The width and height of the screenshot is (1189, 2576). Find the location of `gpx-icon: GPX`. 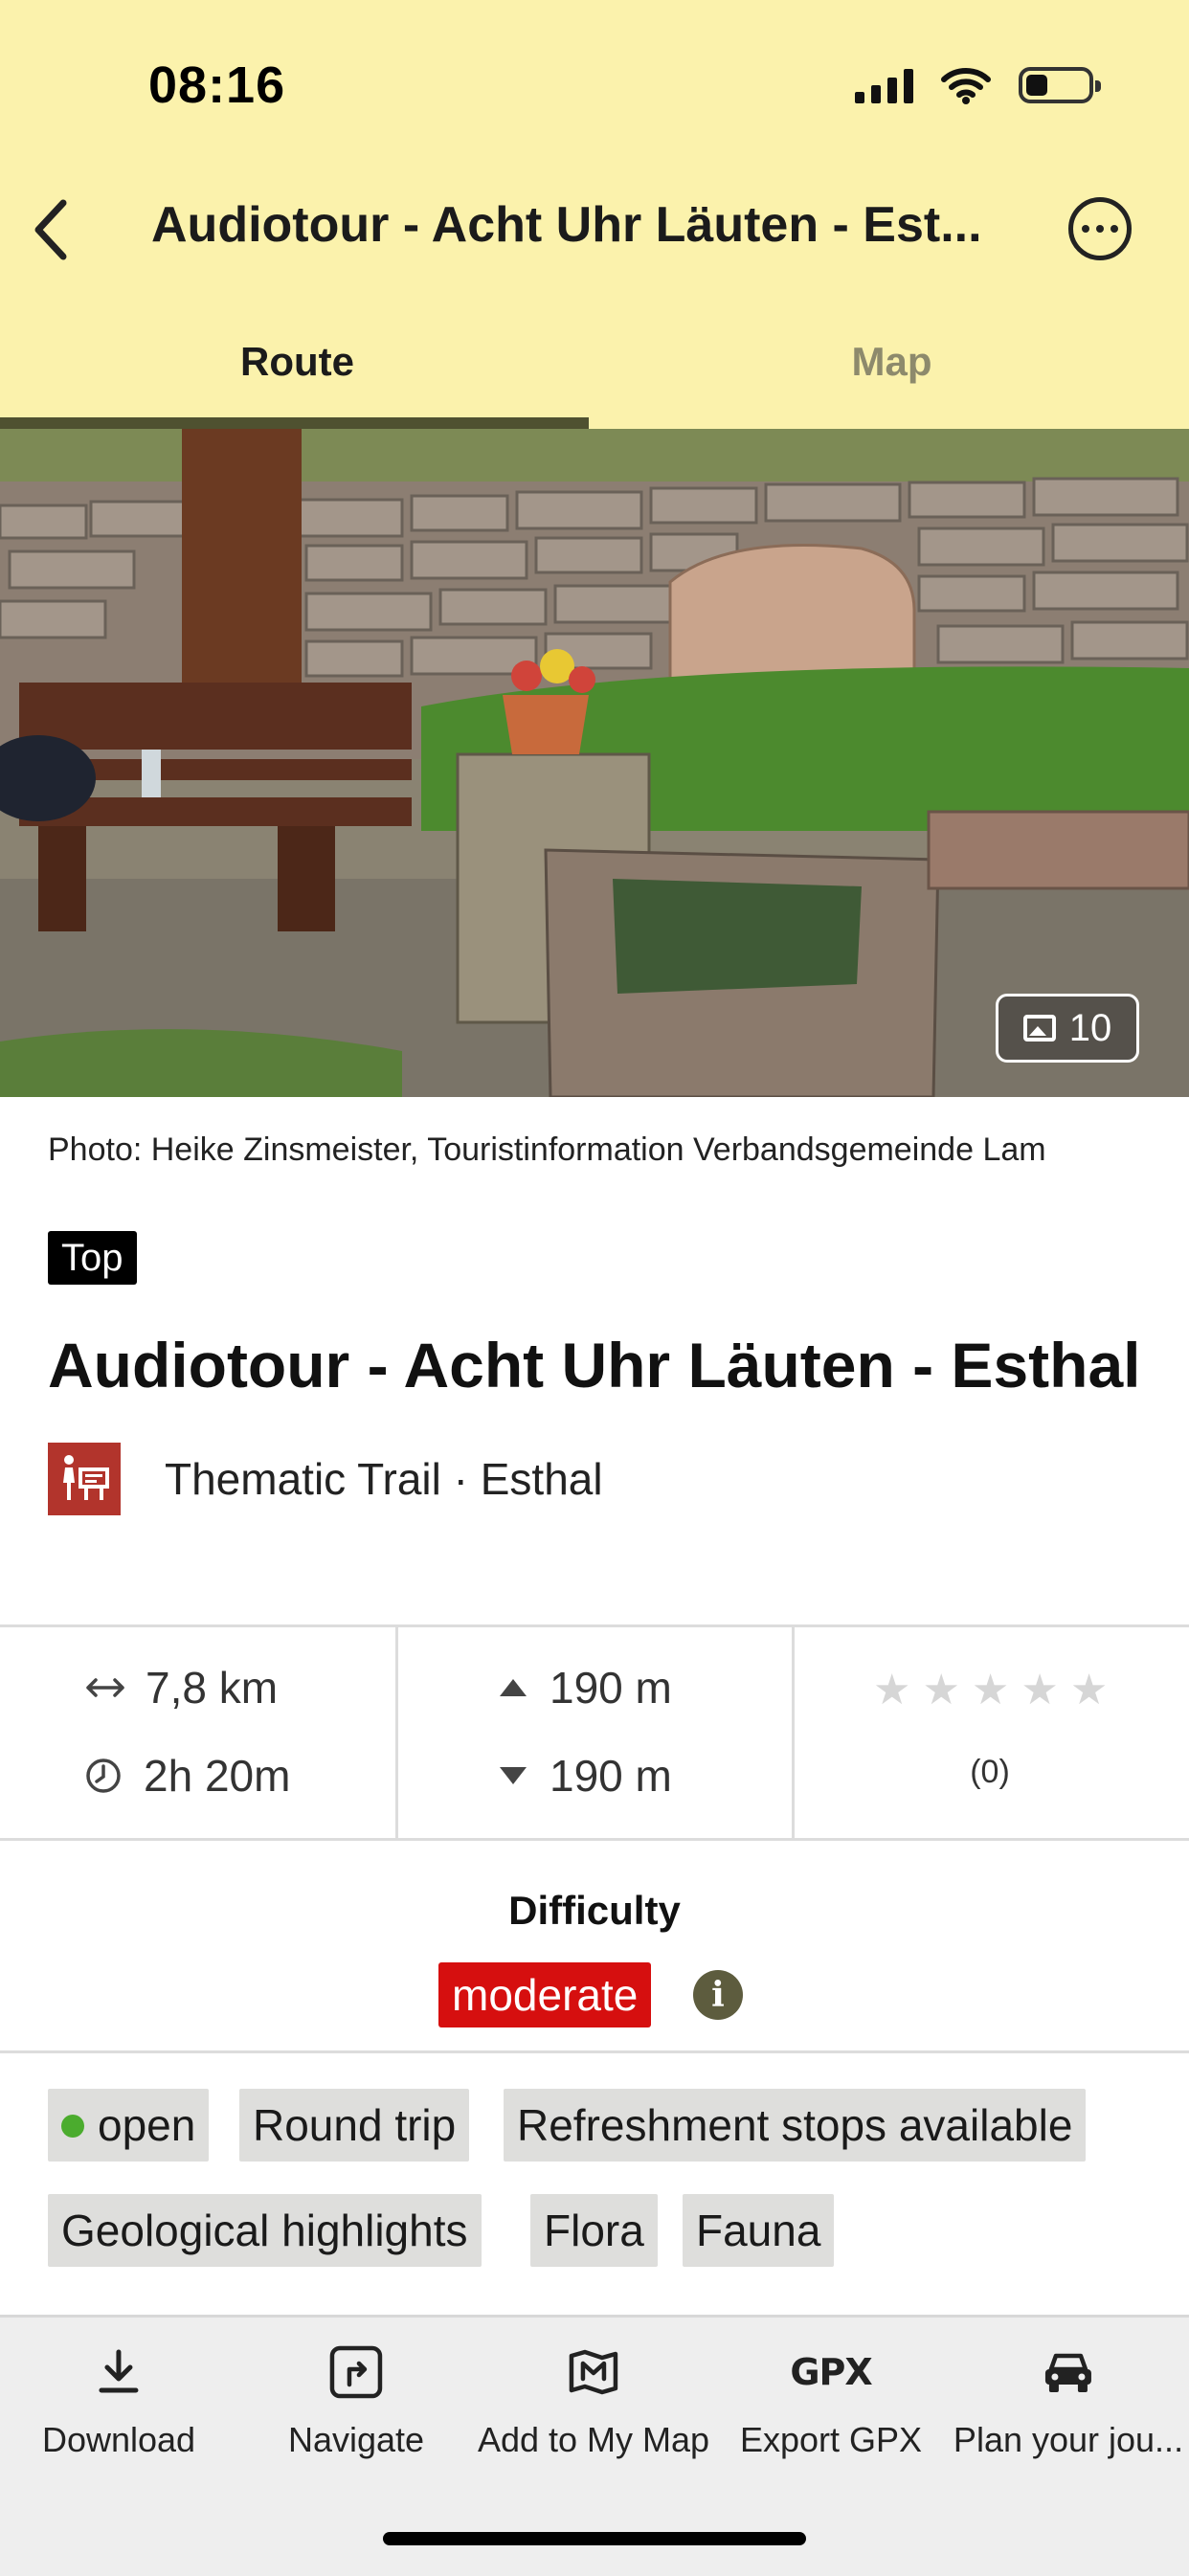

gpx-icon: GPX is located at coordinates (831, 2372).